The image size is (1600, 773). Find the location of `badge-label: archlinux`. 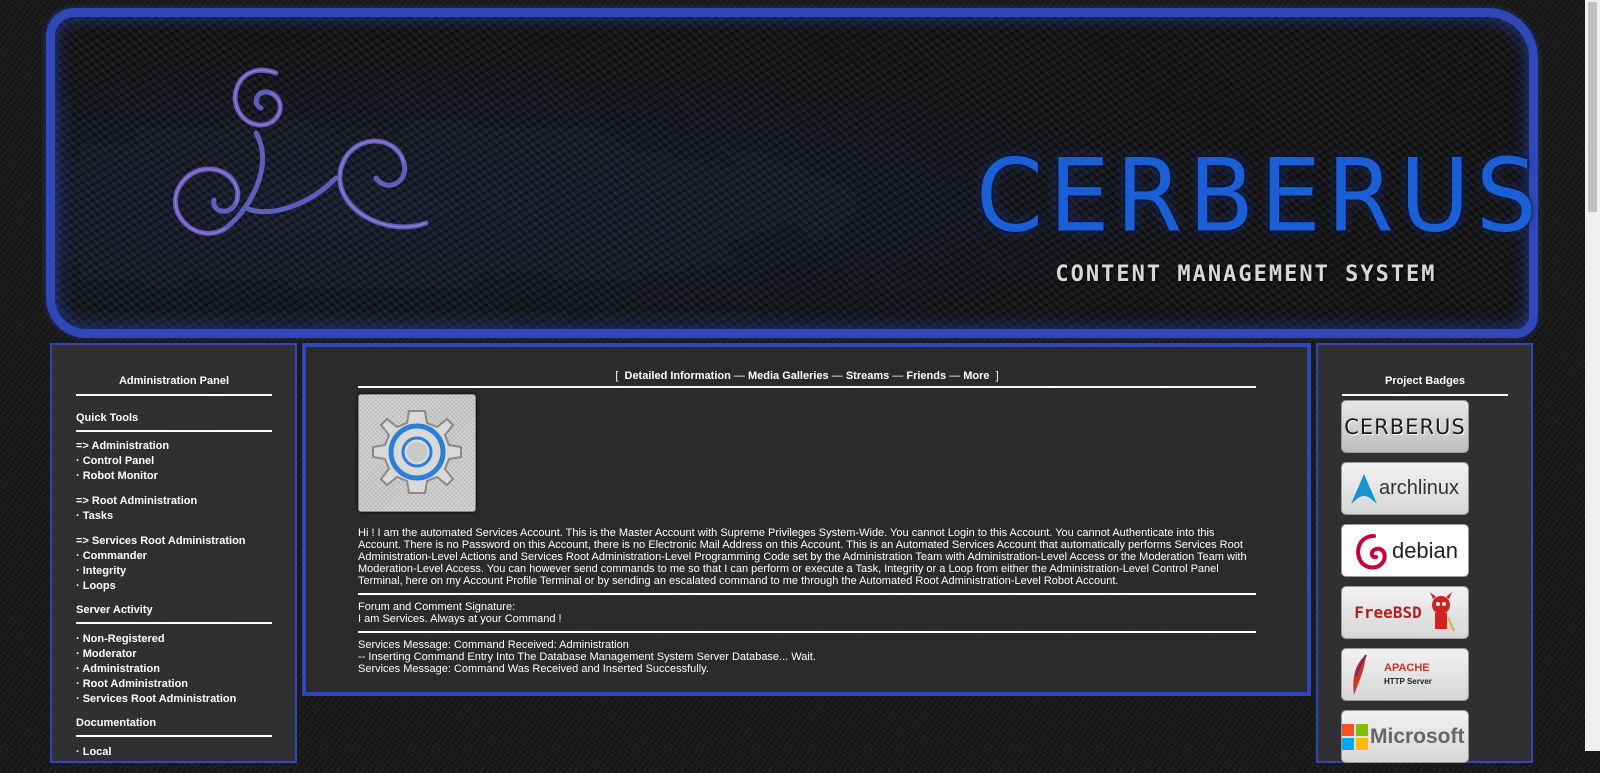

badge-label: archlinux is located at coordinates (1419, 488).